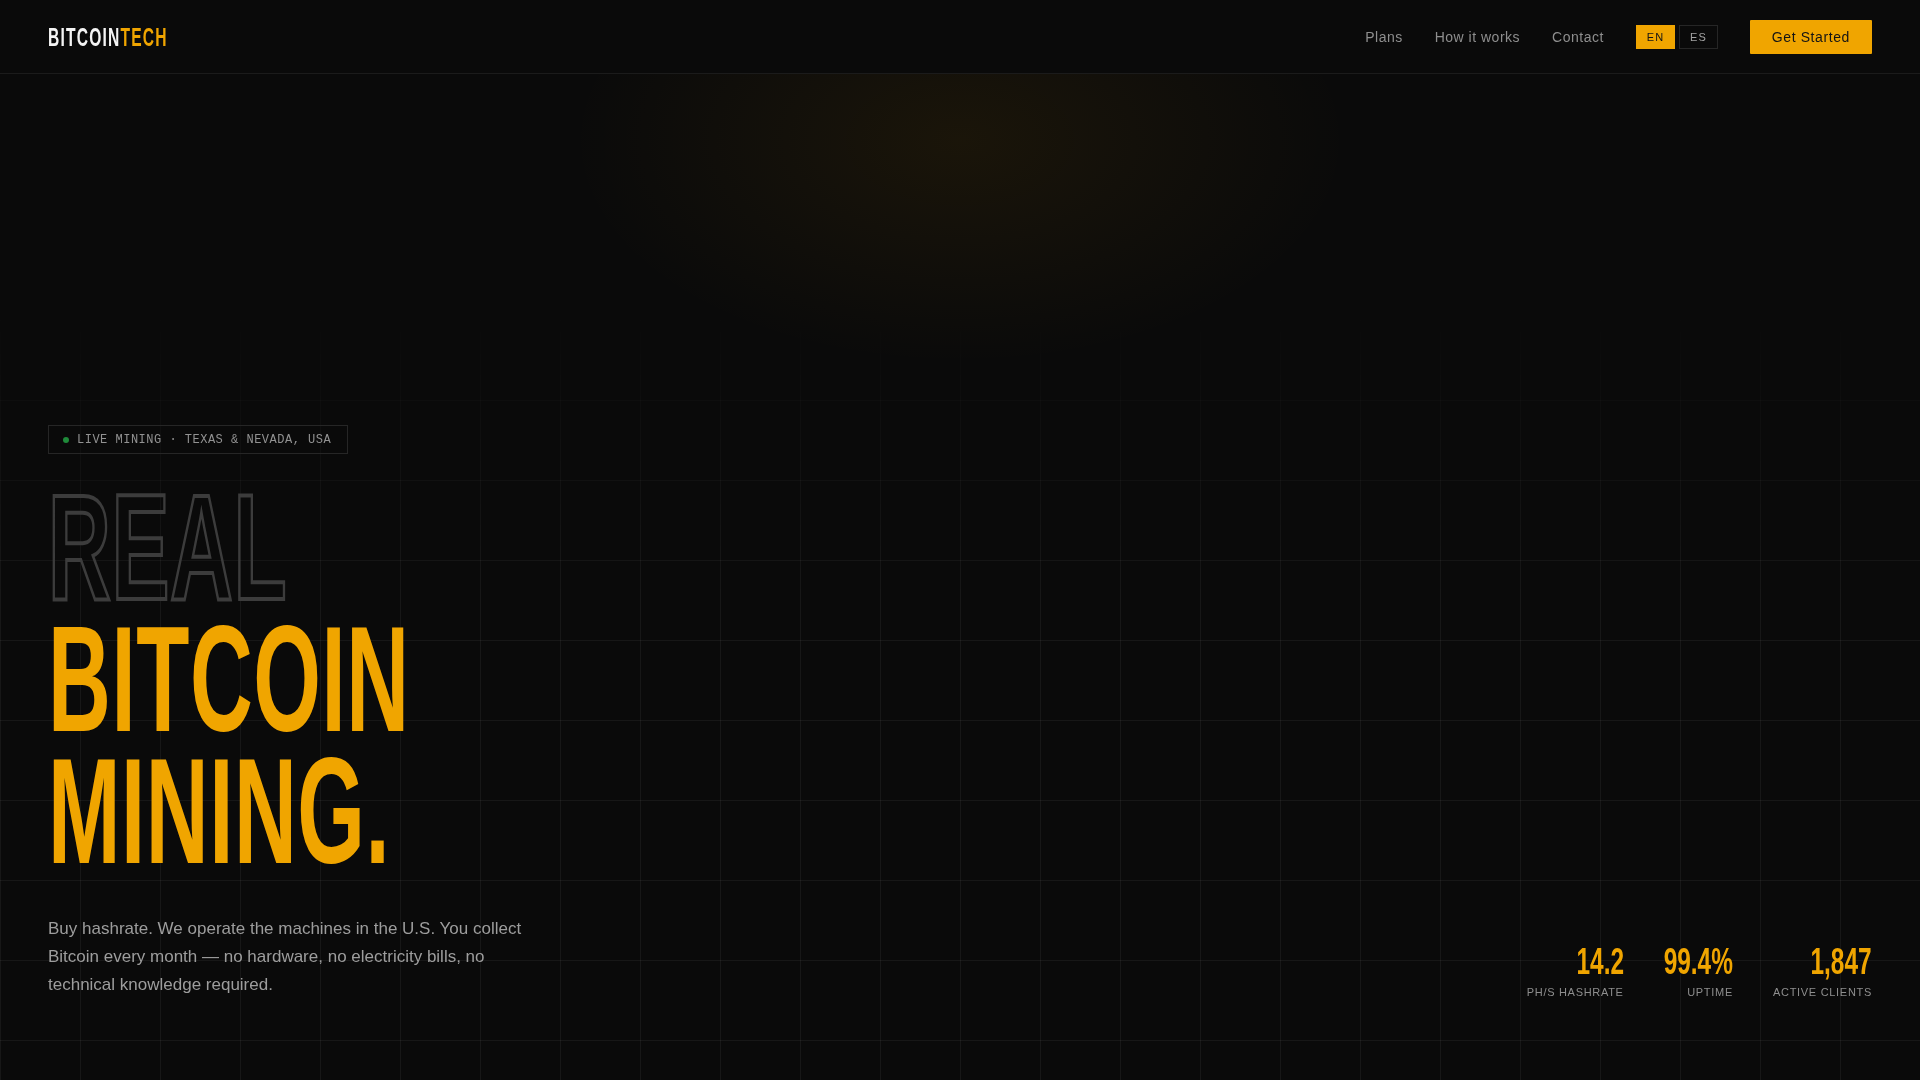 Image resolution: width=1920 pixels, height=1080 pixels. Describe the element at coordinates (1822, 992) in the screenshot. I see `stat-label: ACTIVE CLIENTS` at that location.